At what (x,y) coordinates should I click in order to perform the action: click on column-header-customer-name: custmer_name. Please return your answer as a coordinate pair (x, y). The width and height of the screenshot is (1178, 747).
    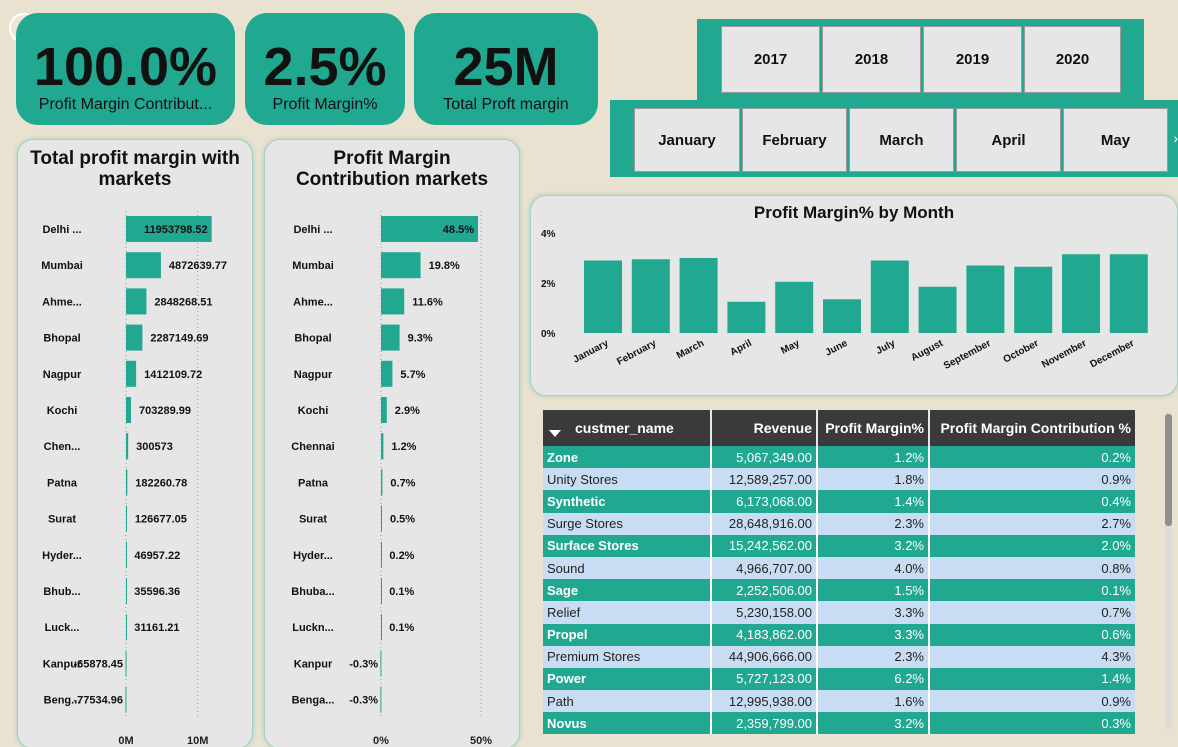
    Looking at the image, I should click on (627, 428).